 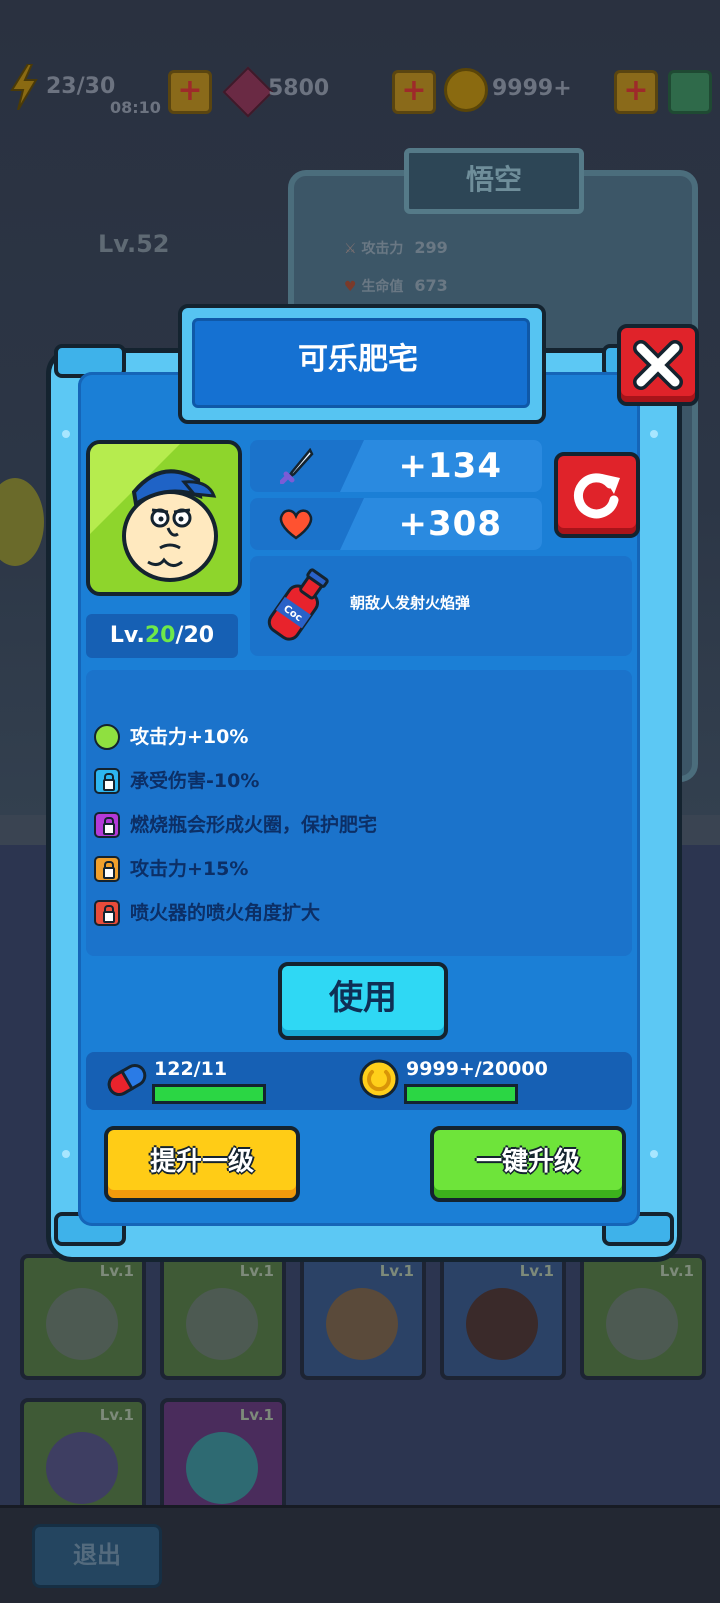 What do you see at coordinates (189, 737) in the screenshot?
I see `perk-text: 攻击力+10%` at bounding box center [189, 737].